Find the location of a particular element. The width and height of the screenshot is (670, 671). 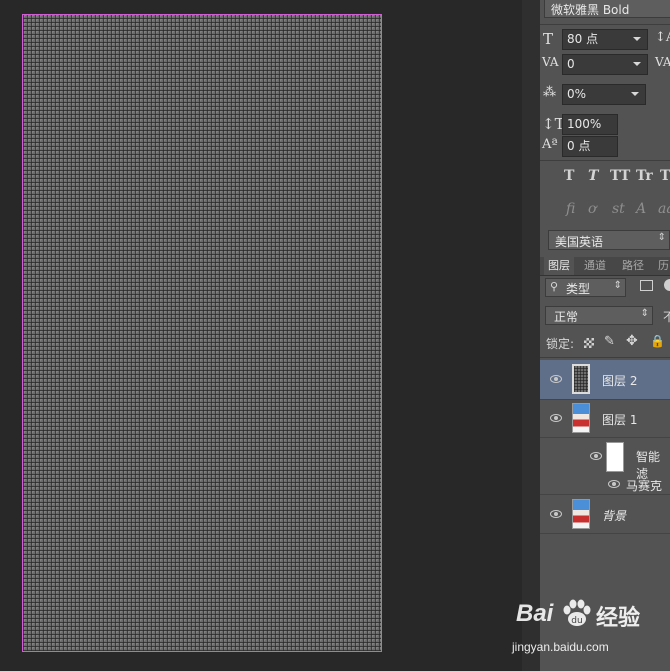

ligature-button: fi is located at coordinates (570, 209).